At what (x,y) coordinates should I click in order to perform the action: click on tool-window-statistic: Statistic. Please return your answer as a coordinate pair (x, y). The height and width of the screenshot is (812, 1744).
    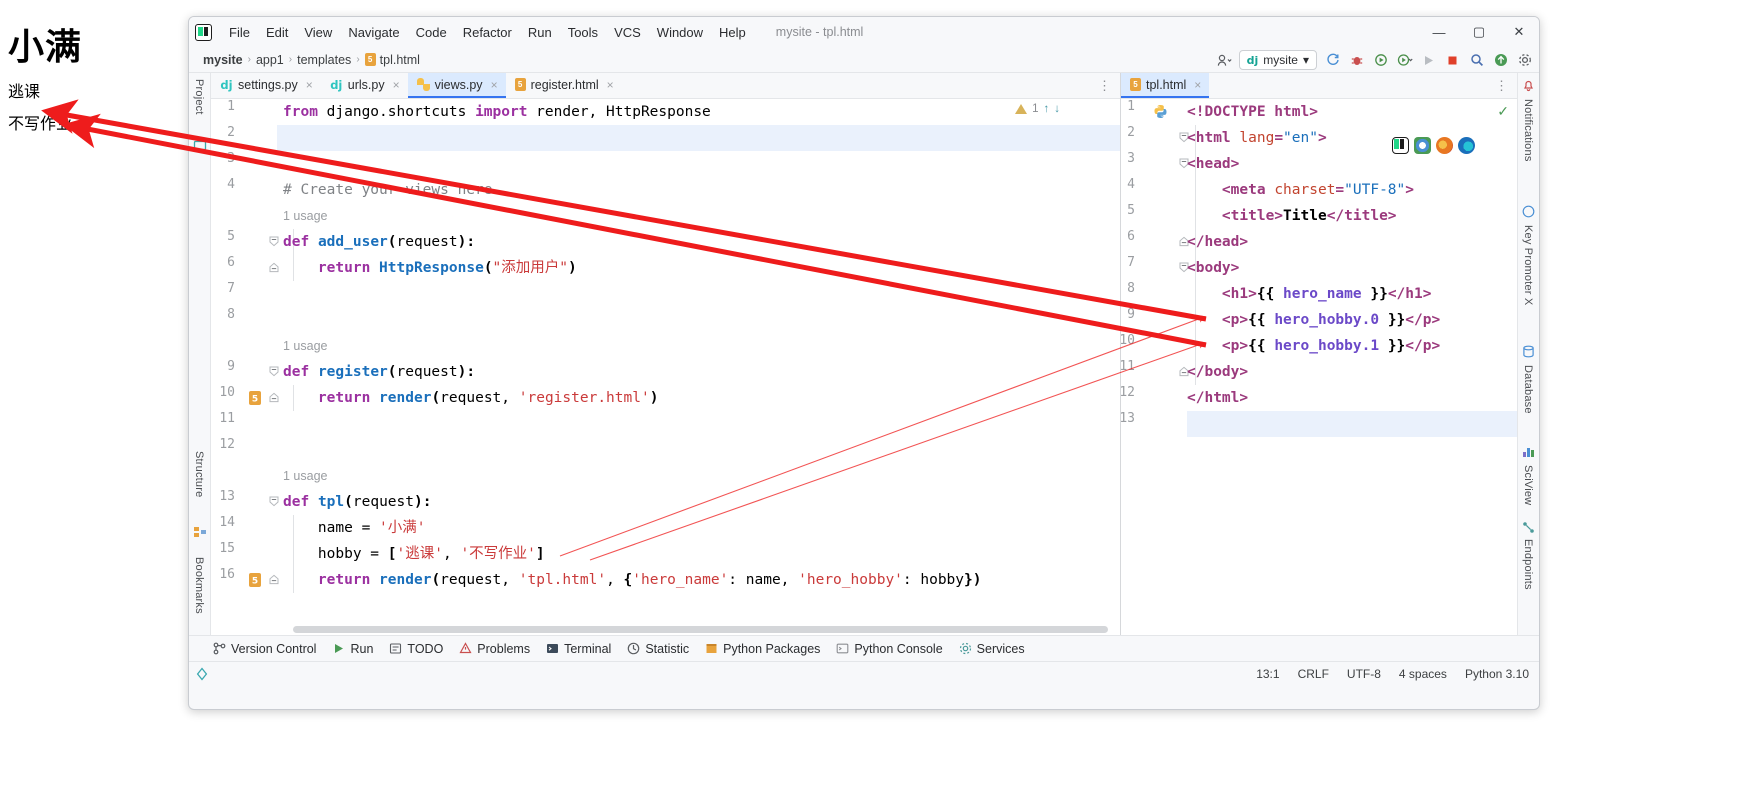
    Looking at the image, I should click on (658, 649).